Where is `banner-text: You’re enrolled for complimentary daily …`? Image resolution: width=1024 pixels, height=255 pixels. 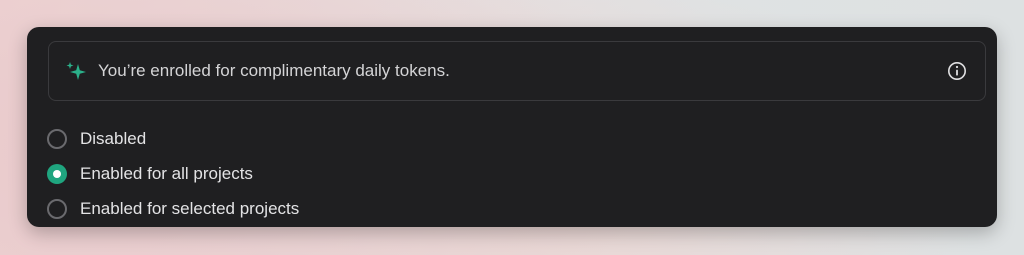
banner-text: You’re enrolled for complimentary daily … is located at coordinates (274, 70).